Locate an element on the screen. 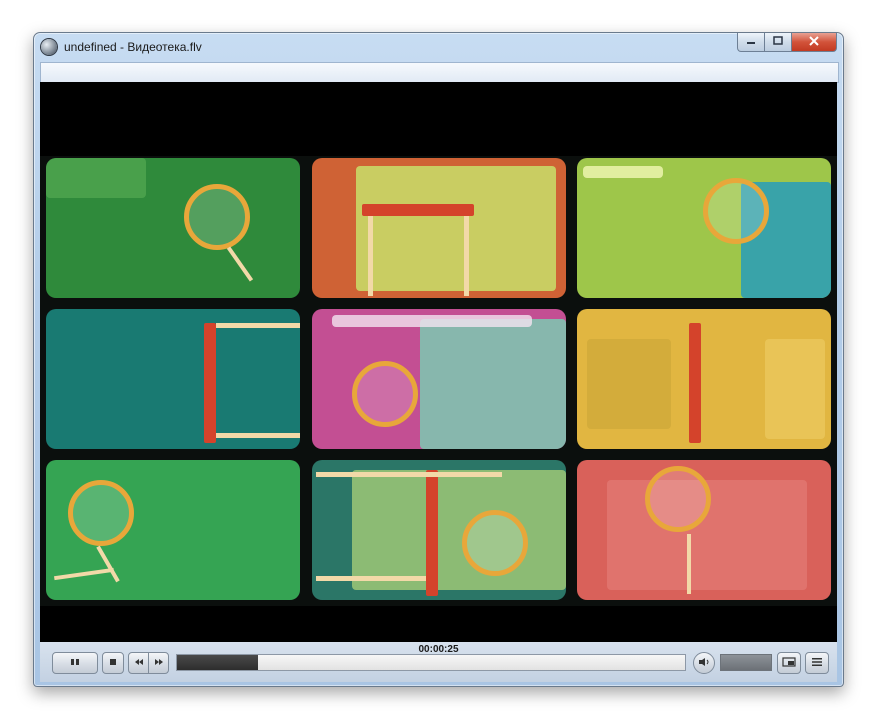 The width and height of the screenshot is (876, 719). maximize-button is located at coordinates (778, 42).